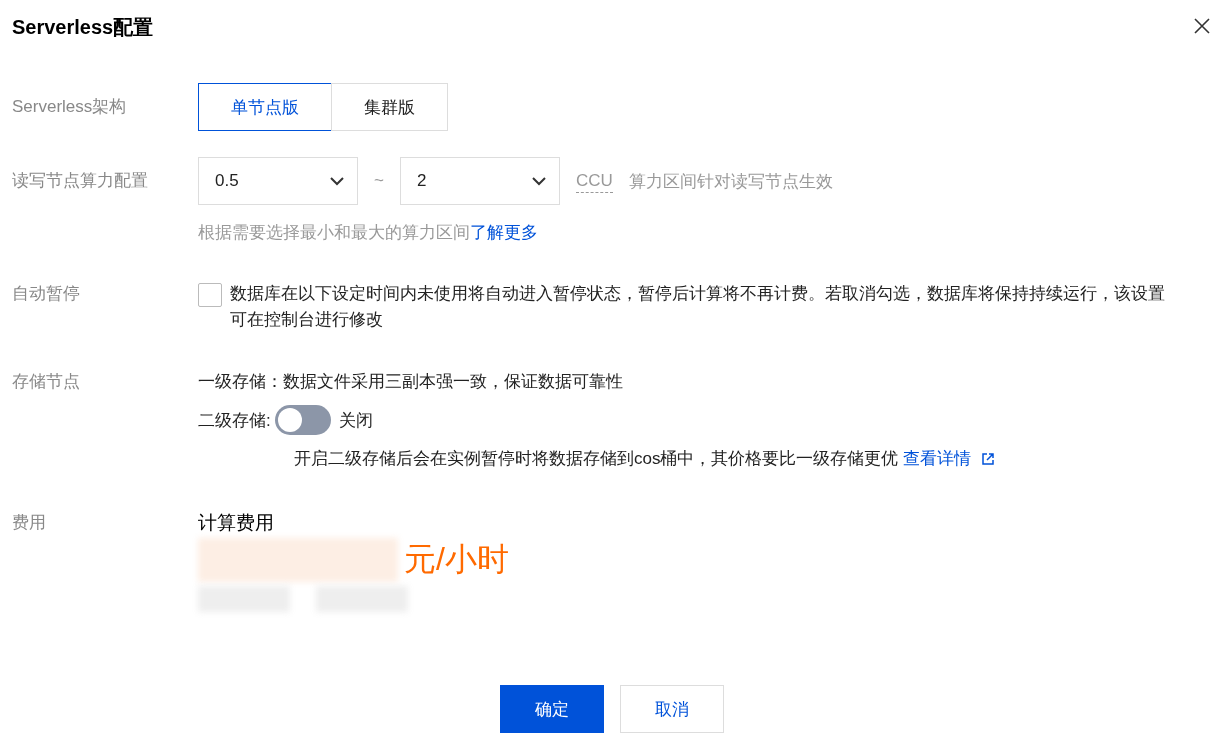 The height and width of the screenshot is (740, 1224). What do you see at coordinates (594, 181) in the screenshot?
I see `unit-label: CCU` at bounding box center [594, 181].